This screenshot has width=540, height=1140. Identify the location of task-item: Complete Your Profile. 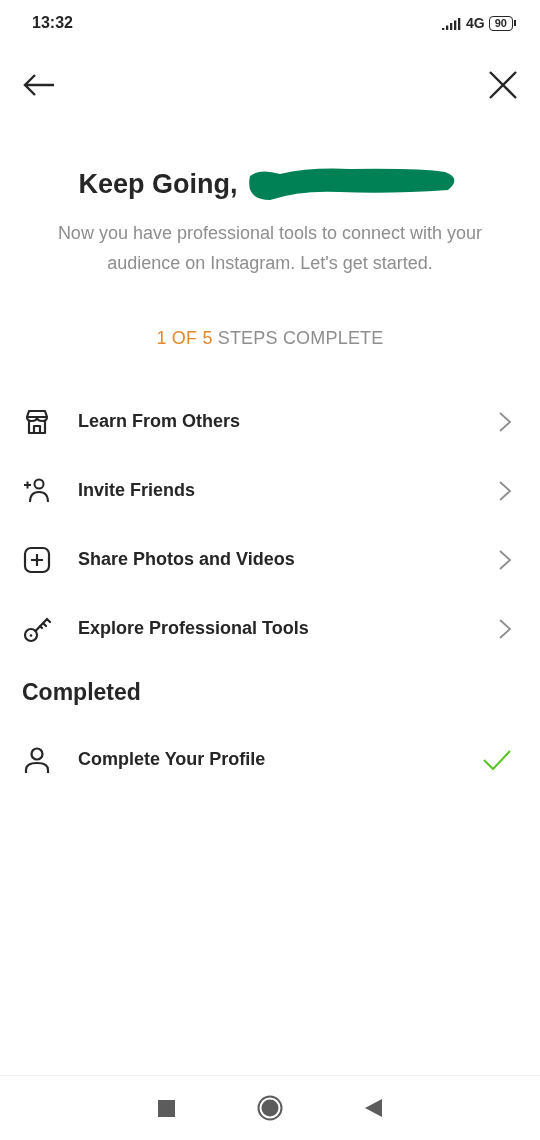
(270, 759).